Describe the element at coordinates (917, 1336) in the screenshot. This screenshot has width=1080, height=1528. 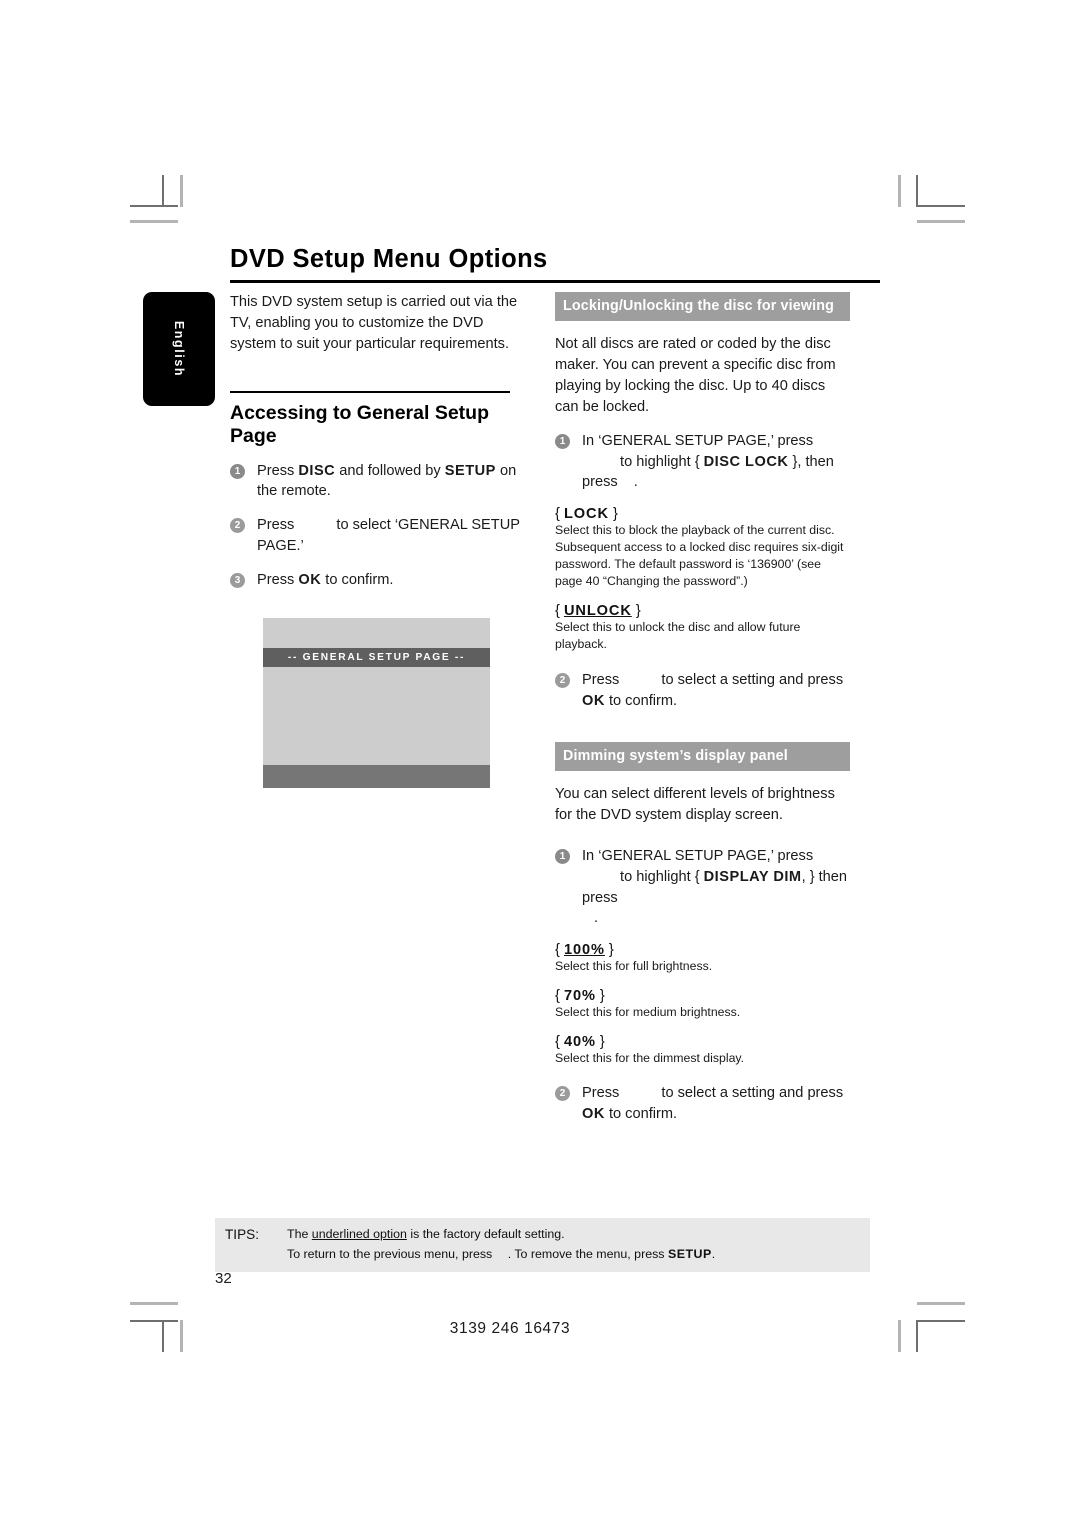
I see `crop-mark-bottom-right-vertical` at that location.